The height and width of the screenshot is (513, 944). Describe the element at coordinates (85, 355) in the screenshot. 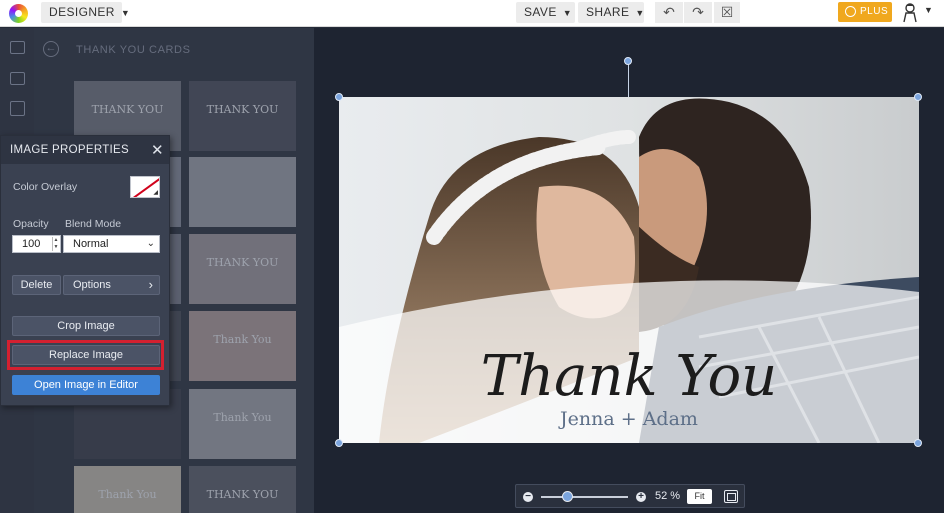

I see `replace-image-highlight` at that location.